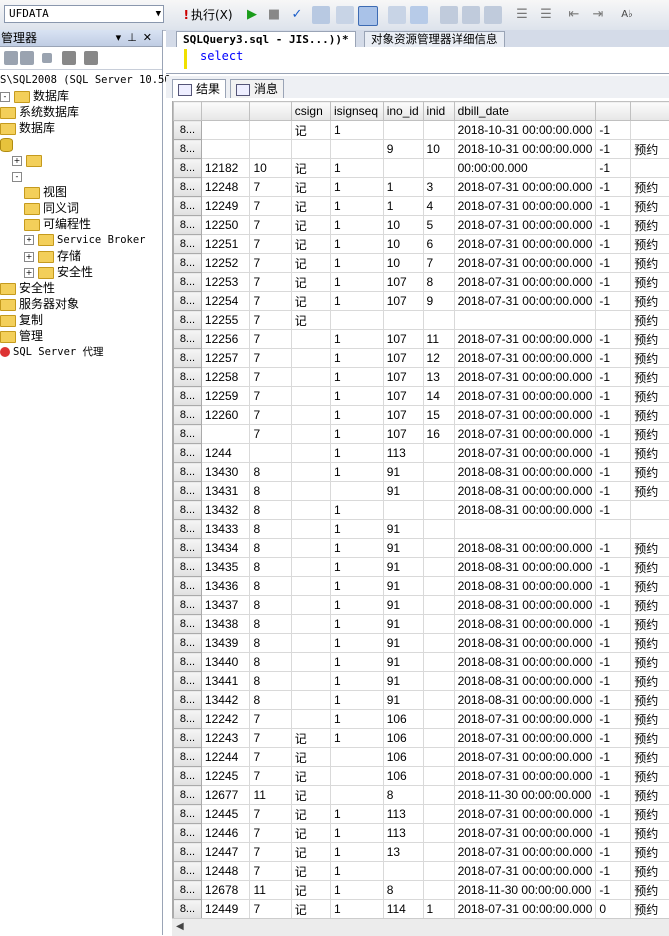 This screenshot has width=669, height=936. Describe the element at coordinates (225, 358) in the screenshot. I see `table-cell: 12257` at that location.